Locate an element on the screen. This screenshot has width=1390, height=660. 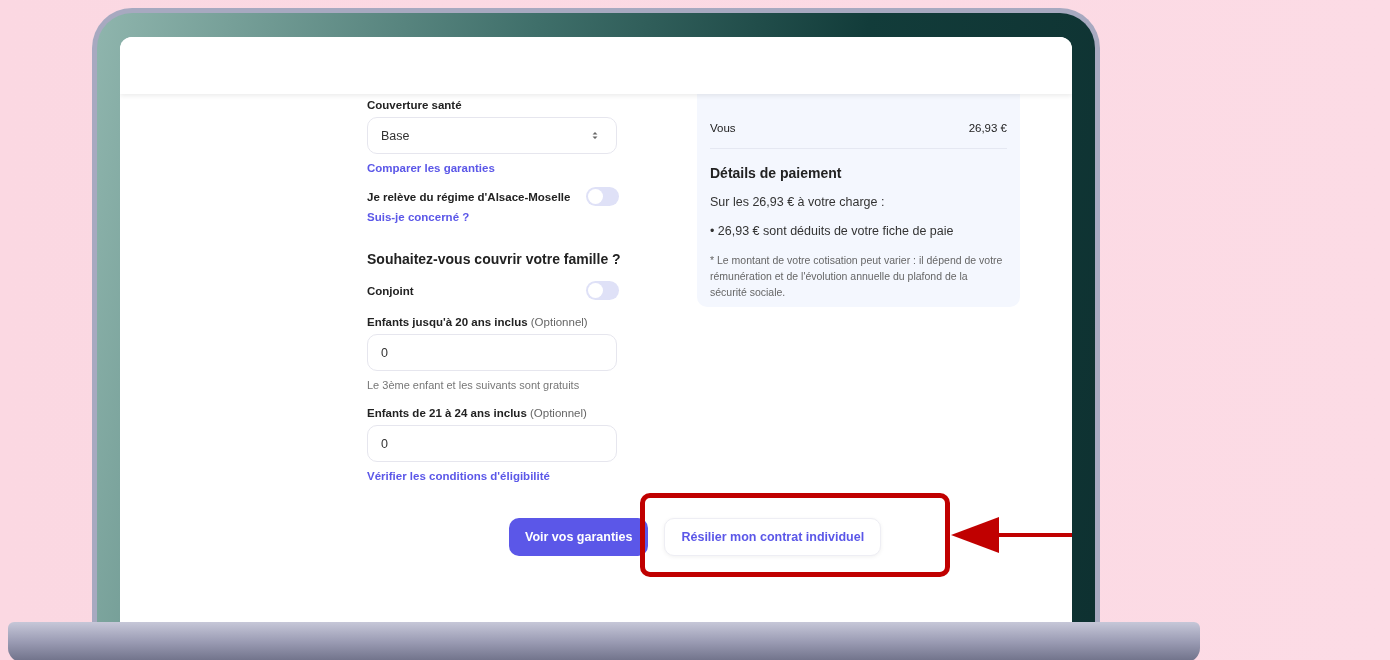
footnote-text: * Le montant de votre cotisation peut varier : il dépend de votre rémunération et de l'évolution annuelle du plafond de la sécurité sociale. is located at coordinates (857, 276).